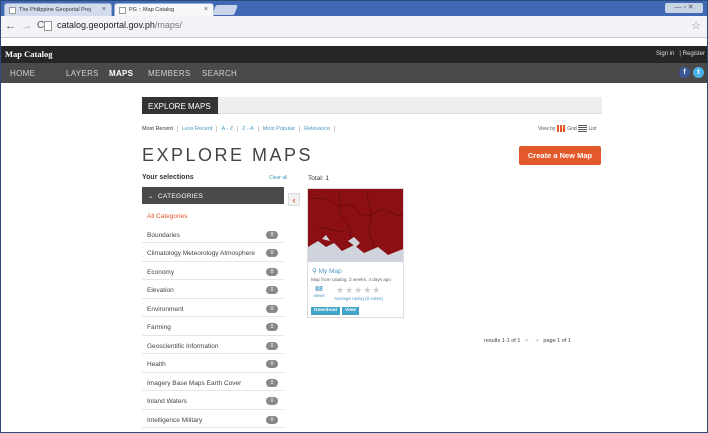 Image resolution: width=708 pixels, height=433 pixels. What do you see at coordinates (167, 216) in the screenshot?
I see `category-label: All Categories` at bounding box center [167, 216].